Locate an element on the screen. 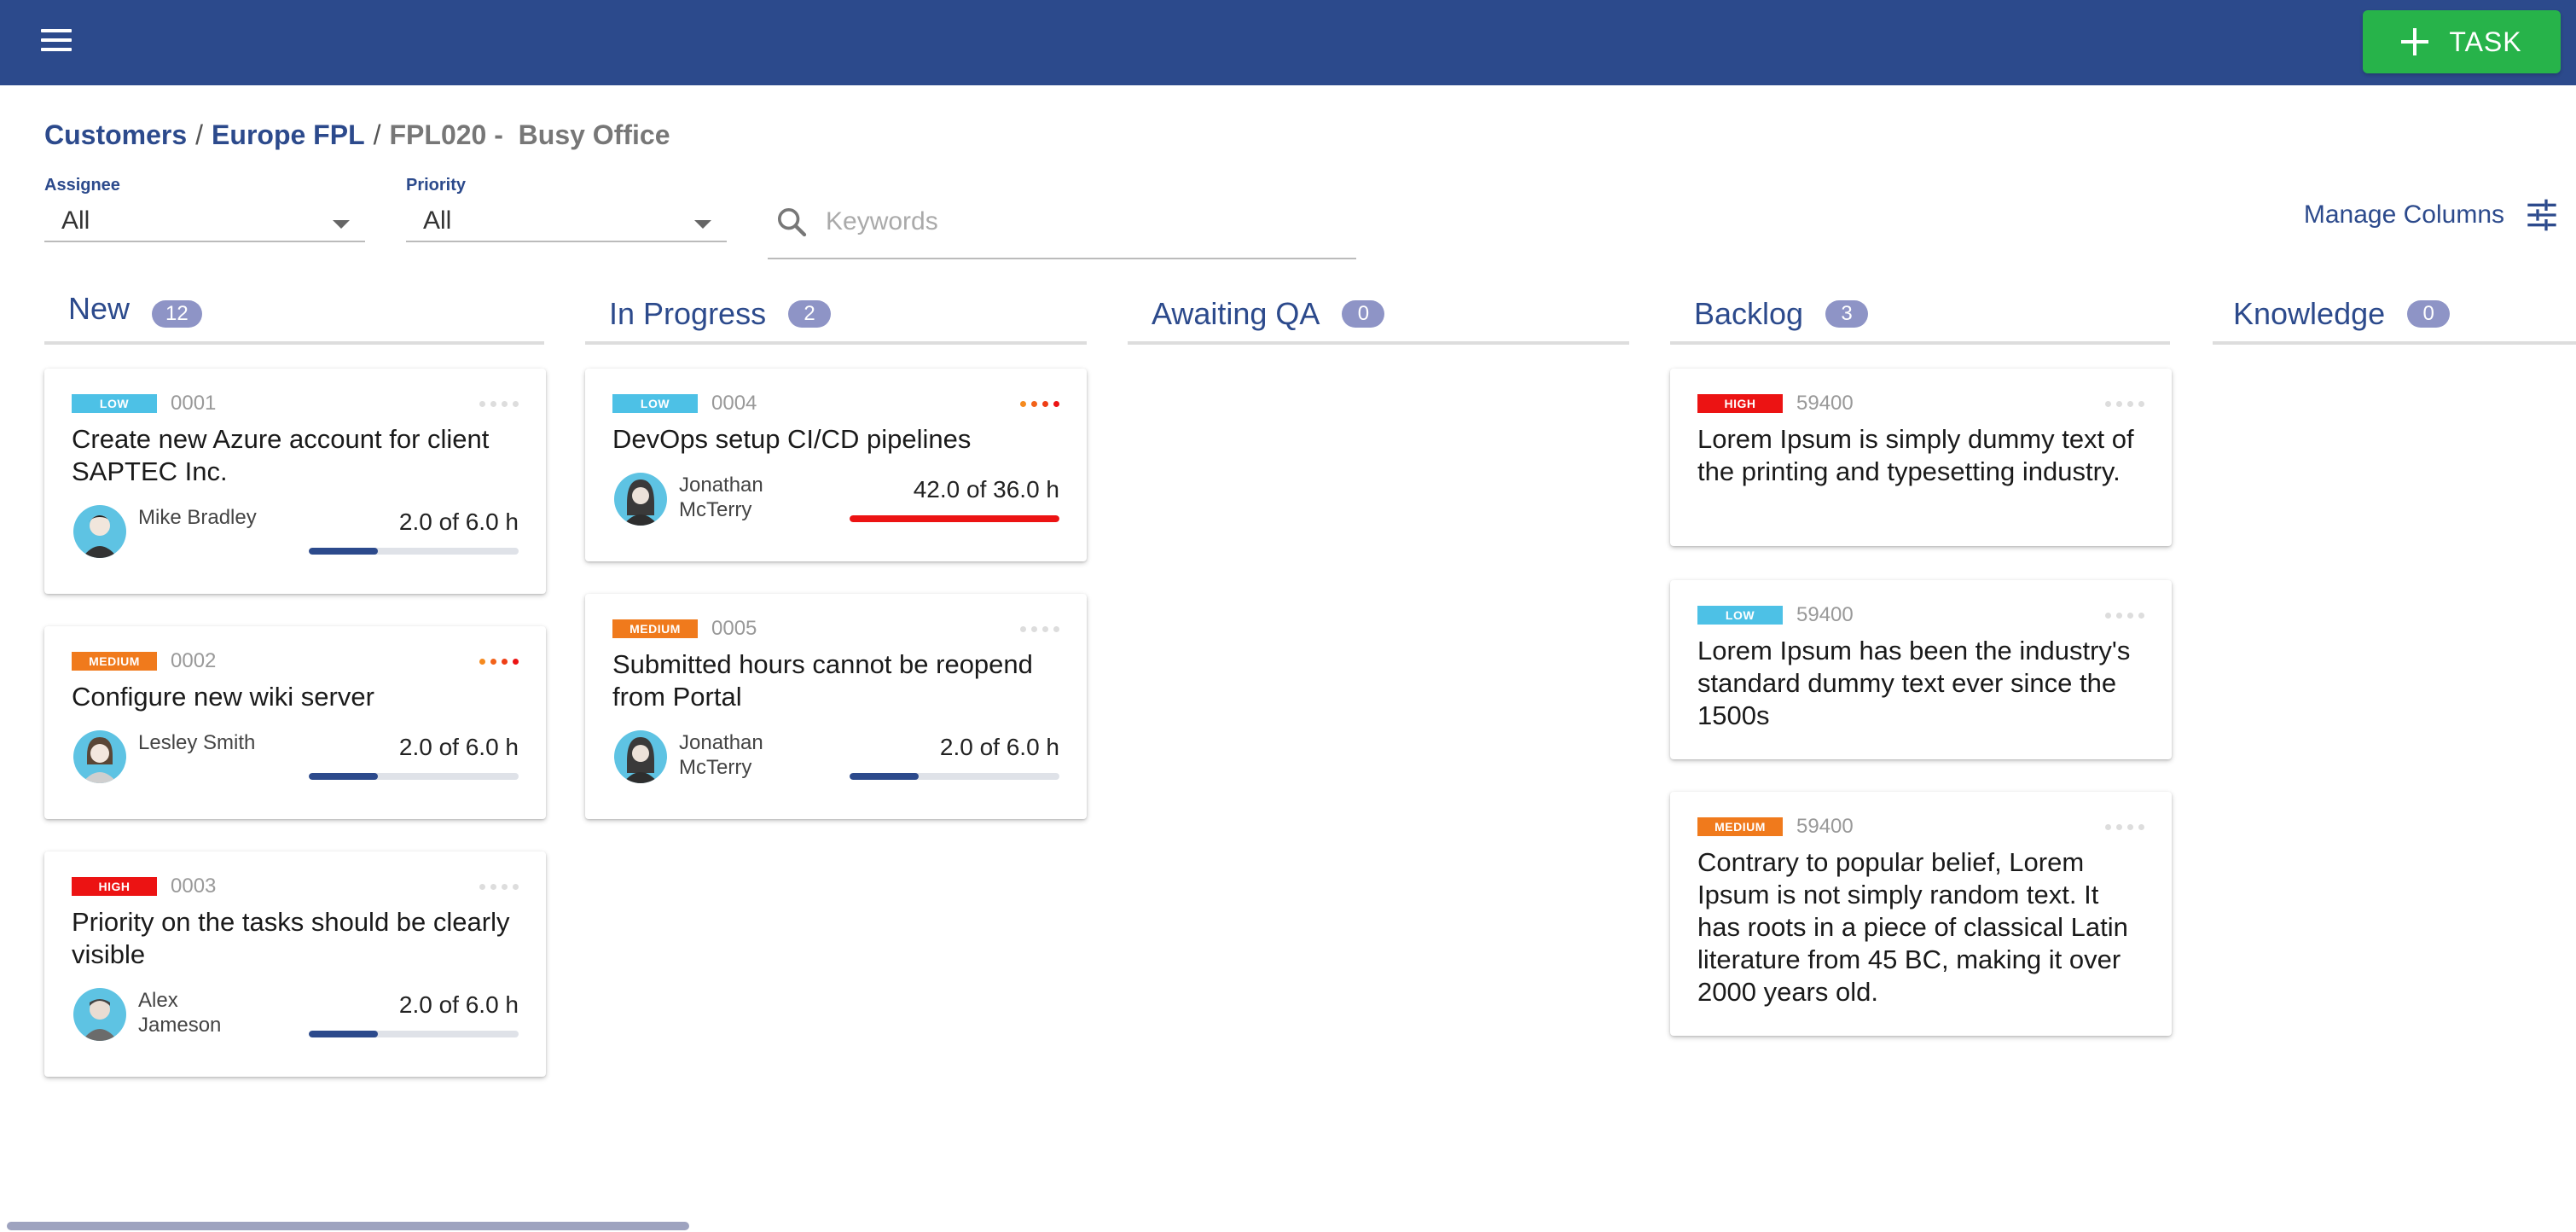 The width and height of the screenshot is (2576, 1232). horizontal-scrollbar is located at coordinates (348, 1226).